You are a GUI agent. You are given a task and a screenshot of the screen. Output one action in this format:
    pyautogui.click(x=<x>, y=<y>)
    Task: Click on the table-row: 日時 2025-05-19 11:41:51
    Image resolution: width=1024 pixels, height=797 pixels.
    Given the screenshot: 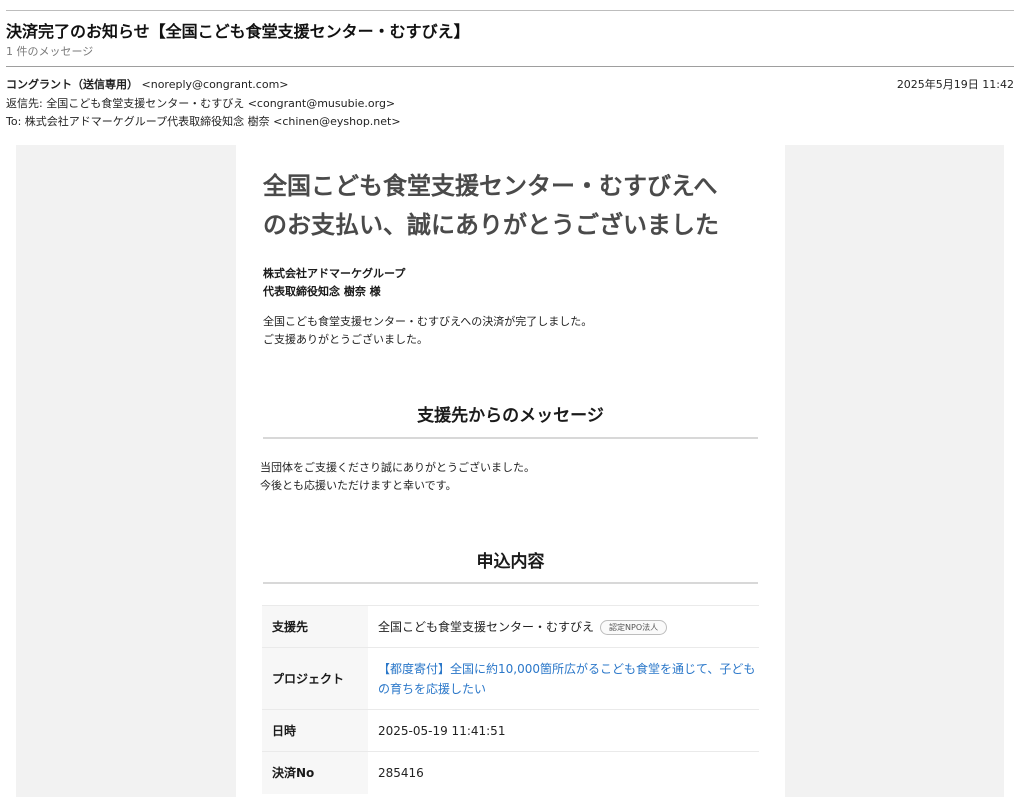 What is the action you would take?
    pyautogui.click(x=510, y=730)
    